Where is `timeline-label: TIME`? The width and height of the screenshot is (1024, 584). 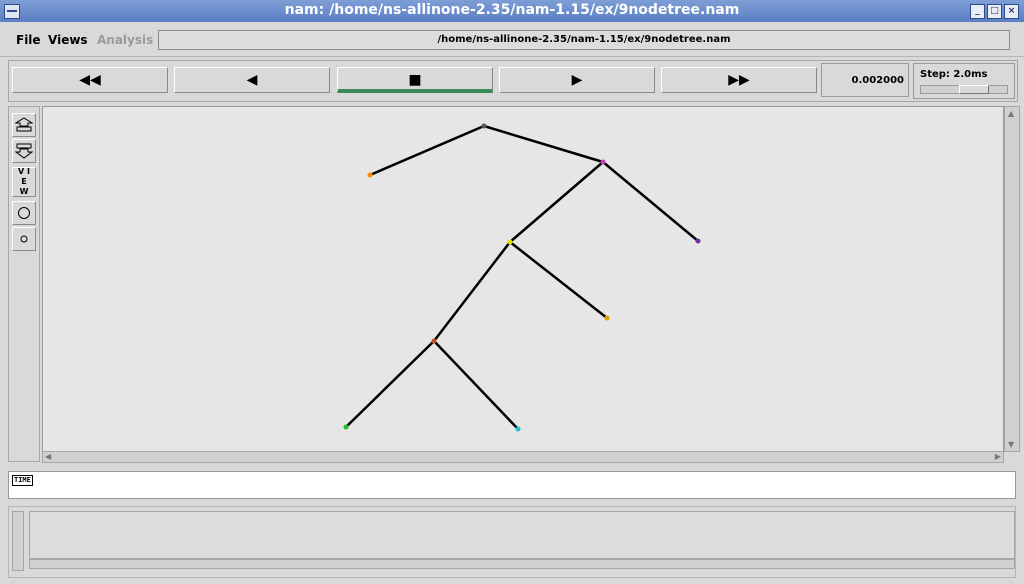
timeline-label: TIME is located at coordinates (22, 480).